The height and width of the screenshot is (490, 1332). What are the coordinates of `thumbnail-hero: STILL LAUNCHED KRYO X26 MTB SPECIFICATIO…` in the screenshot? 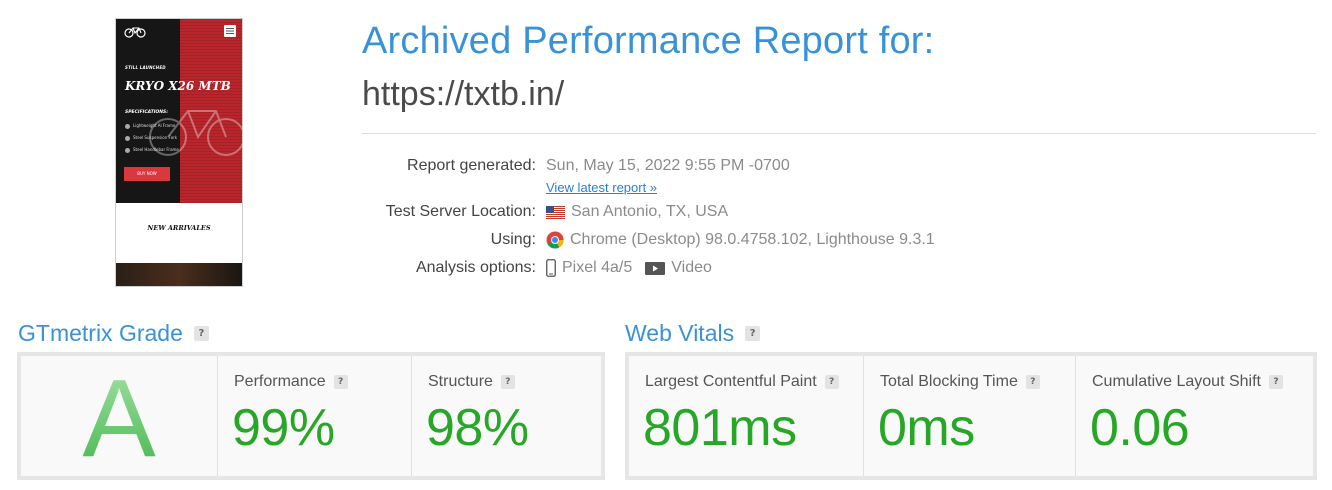 It's located at (179, 111).